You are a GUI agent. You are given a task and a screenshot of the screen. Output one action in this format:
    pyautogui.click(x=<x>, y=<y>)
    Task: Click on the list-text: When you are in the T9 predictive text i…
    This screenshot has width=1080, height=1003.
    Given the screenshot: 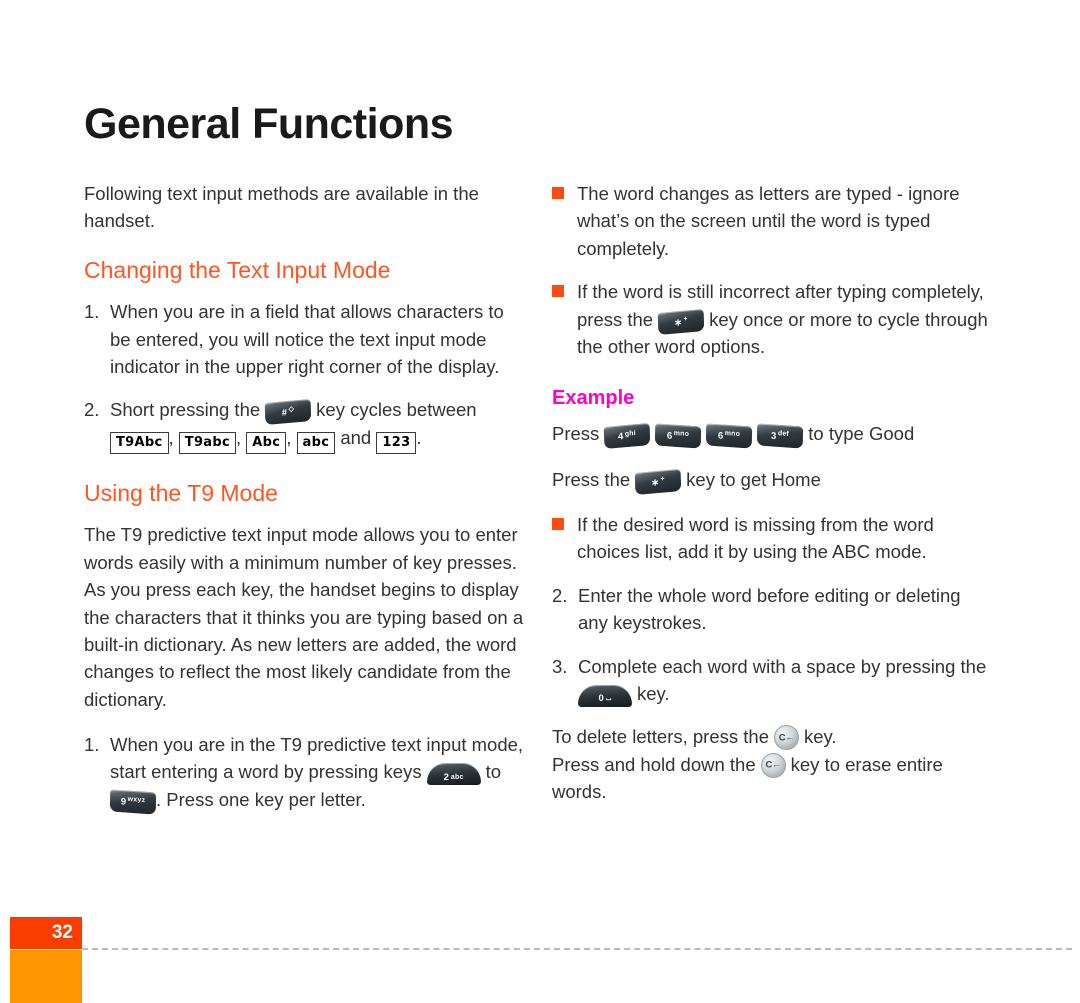 What is the action you would take?
    pyautogui.click(x=316, y=773)
    